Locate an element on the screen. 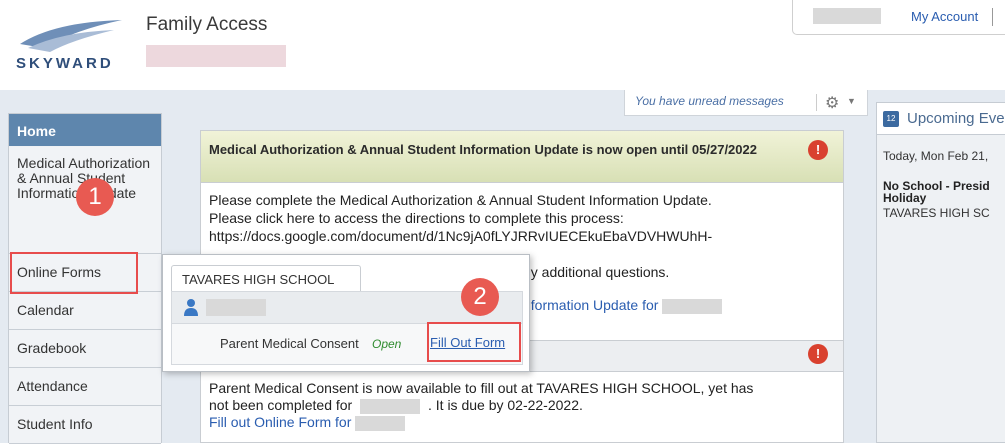 The image size is (1005, 444). form-status: Open is located at coordinates (387, 344).